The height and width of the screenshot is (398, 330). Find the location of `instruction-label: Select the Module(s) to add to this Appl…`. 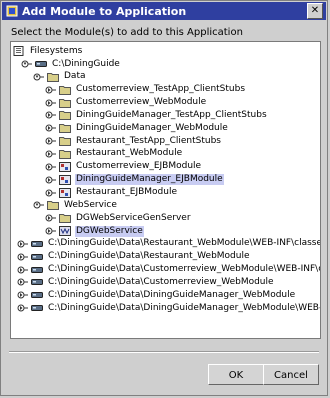

instruction-label: Select the Module(s) to add to this Appl… is located at coordinates (127, 32).